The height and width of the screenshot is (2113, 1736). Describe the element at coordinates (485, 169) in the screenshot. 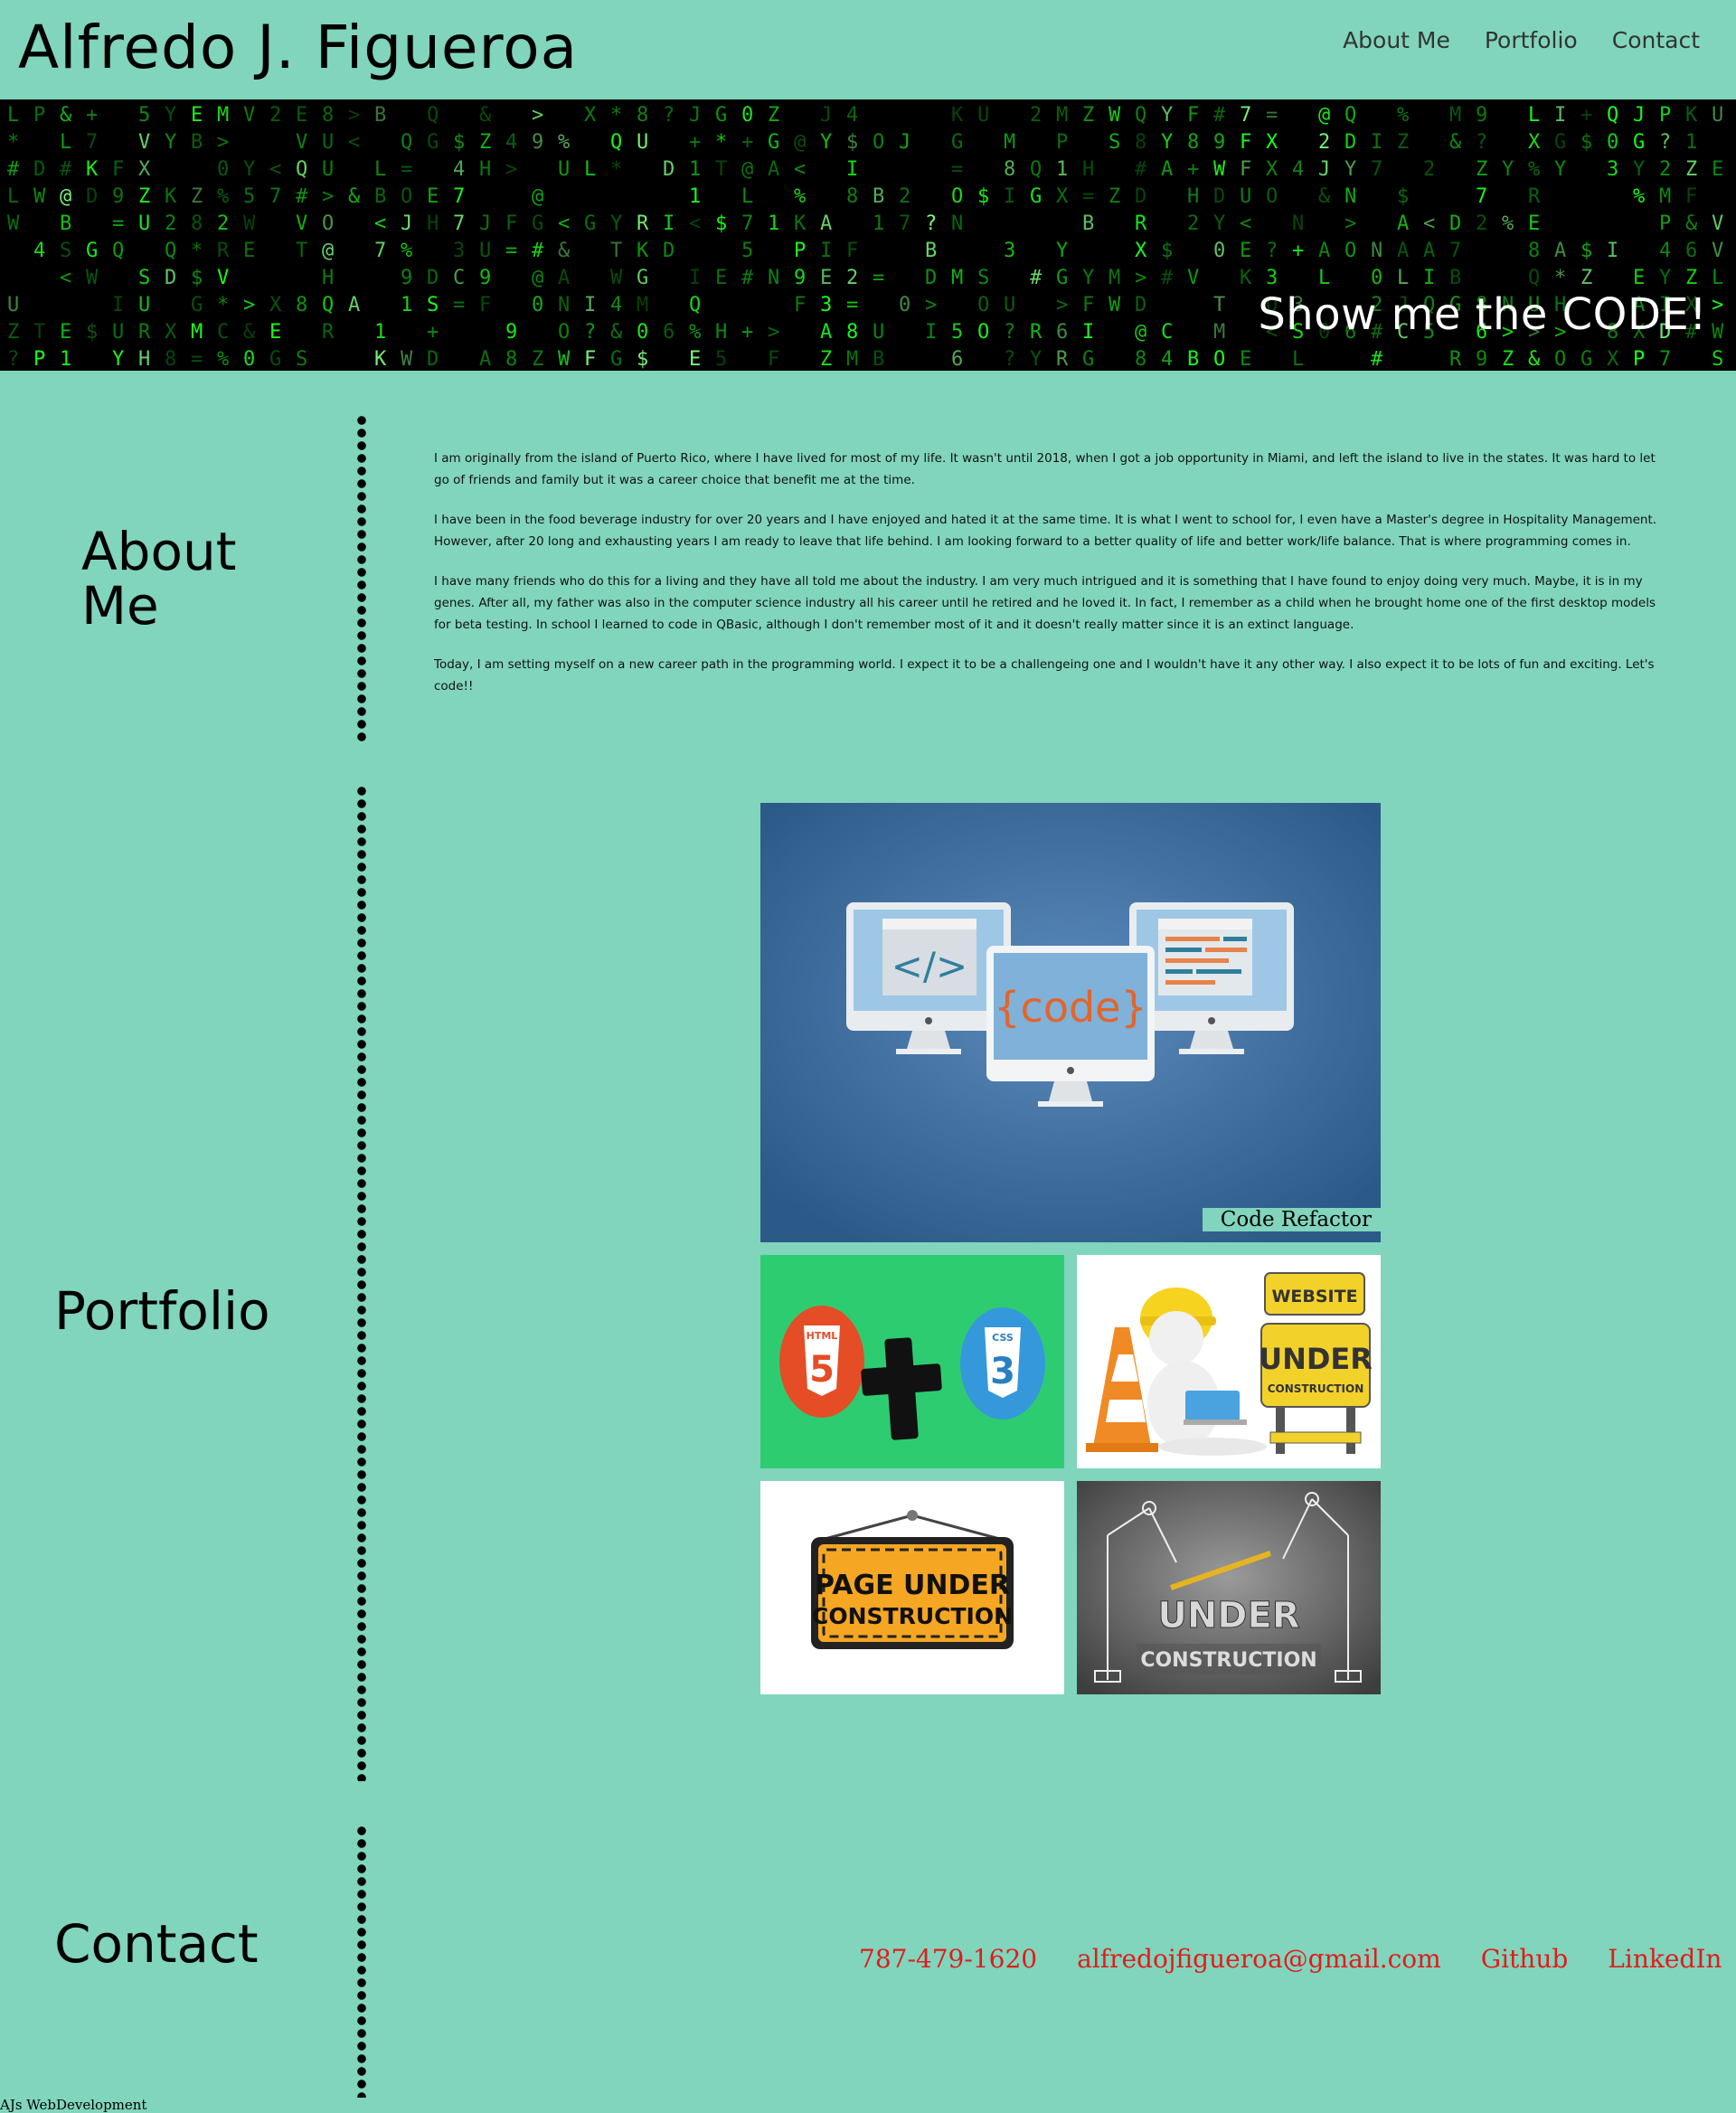

I see `matrix-glyph: H` at that location.